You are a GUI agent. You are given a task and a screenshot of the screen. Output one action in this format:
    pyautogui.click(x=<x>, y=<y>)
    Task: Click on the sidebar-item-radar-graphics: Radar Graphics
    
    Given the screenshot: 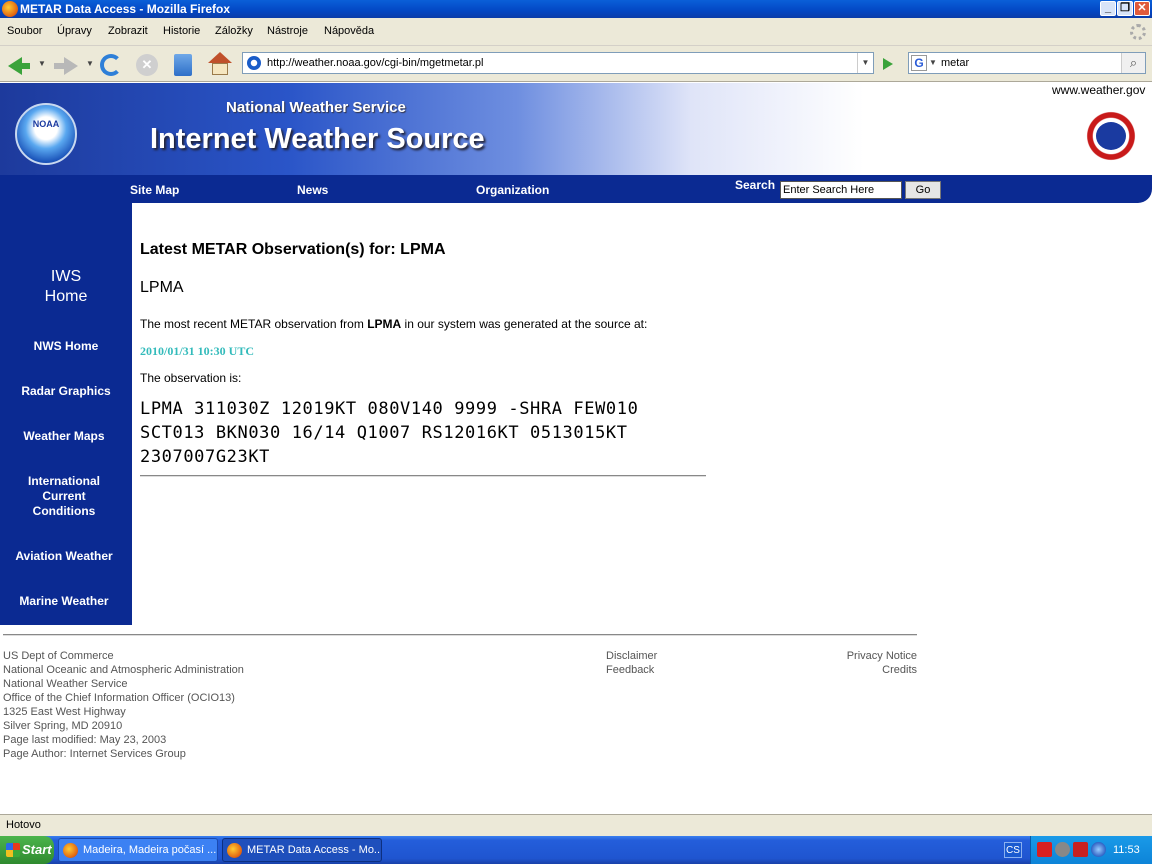 What is the action you would take?
    pyautogui.click(x=66, y=391)
    